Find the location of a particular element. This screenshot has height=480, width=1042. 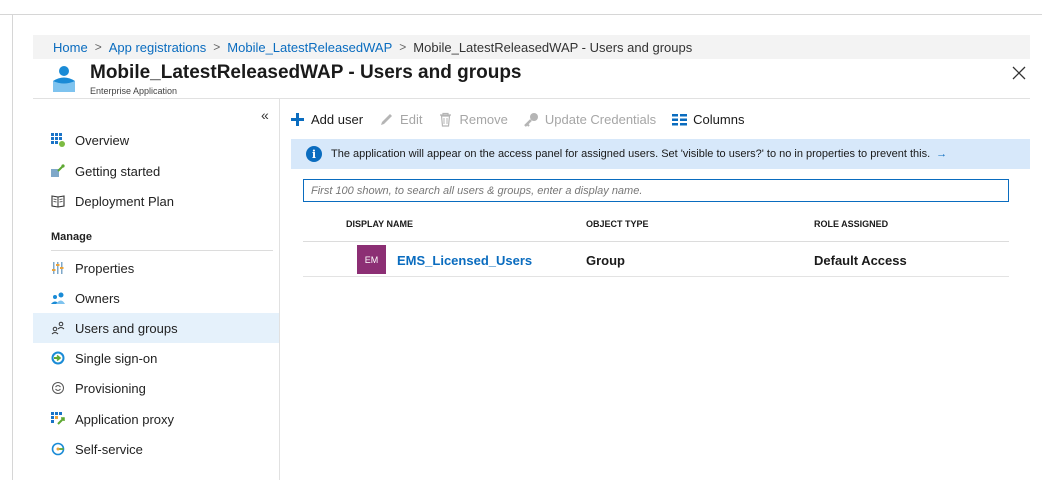

avatar: EM is located at coordinates (371, 259).